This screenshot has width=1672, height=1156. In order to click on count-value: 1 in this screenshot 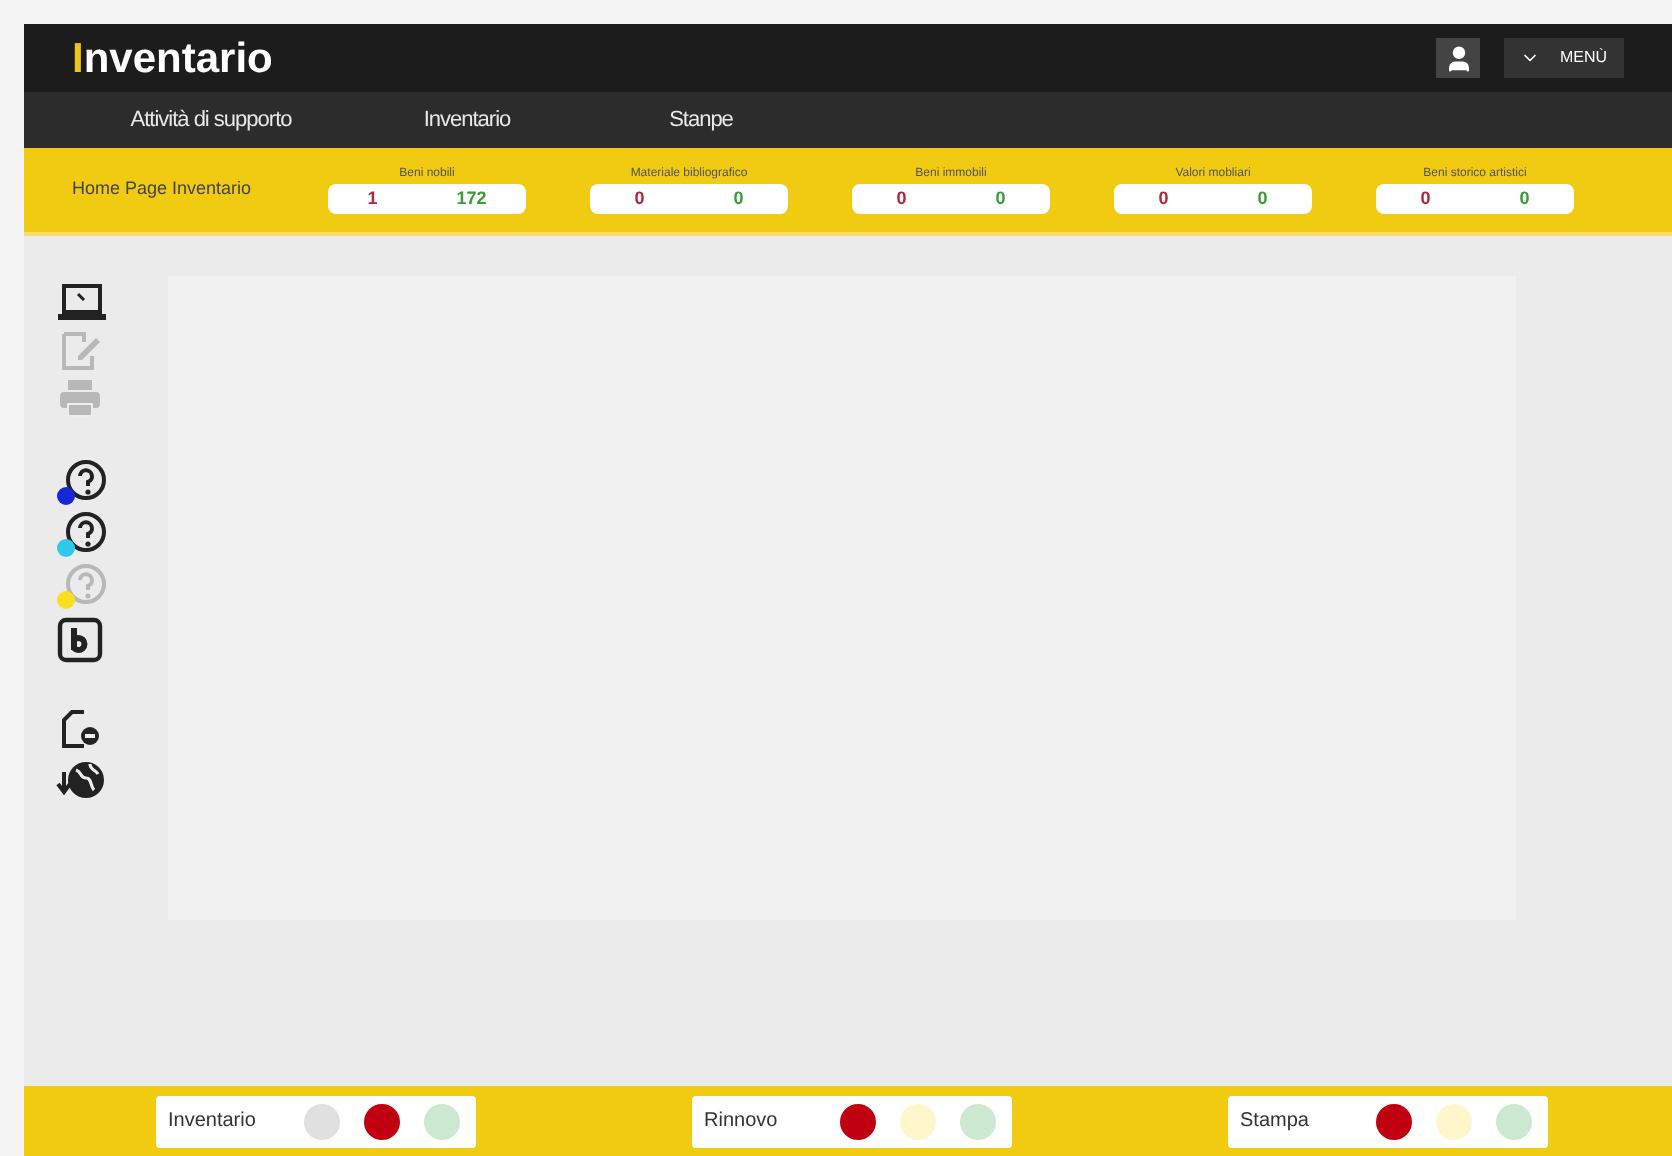, I will do `click(372, 198)`.